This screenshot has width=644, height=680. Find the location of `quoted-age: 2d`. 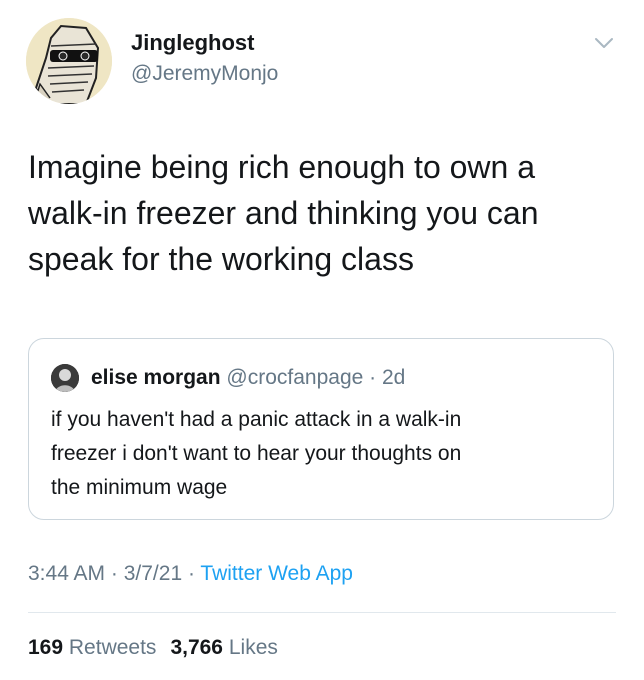

quoted-age: 2d is located at coordinates (393, 377).